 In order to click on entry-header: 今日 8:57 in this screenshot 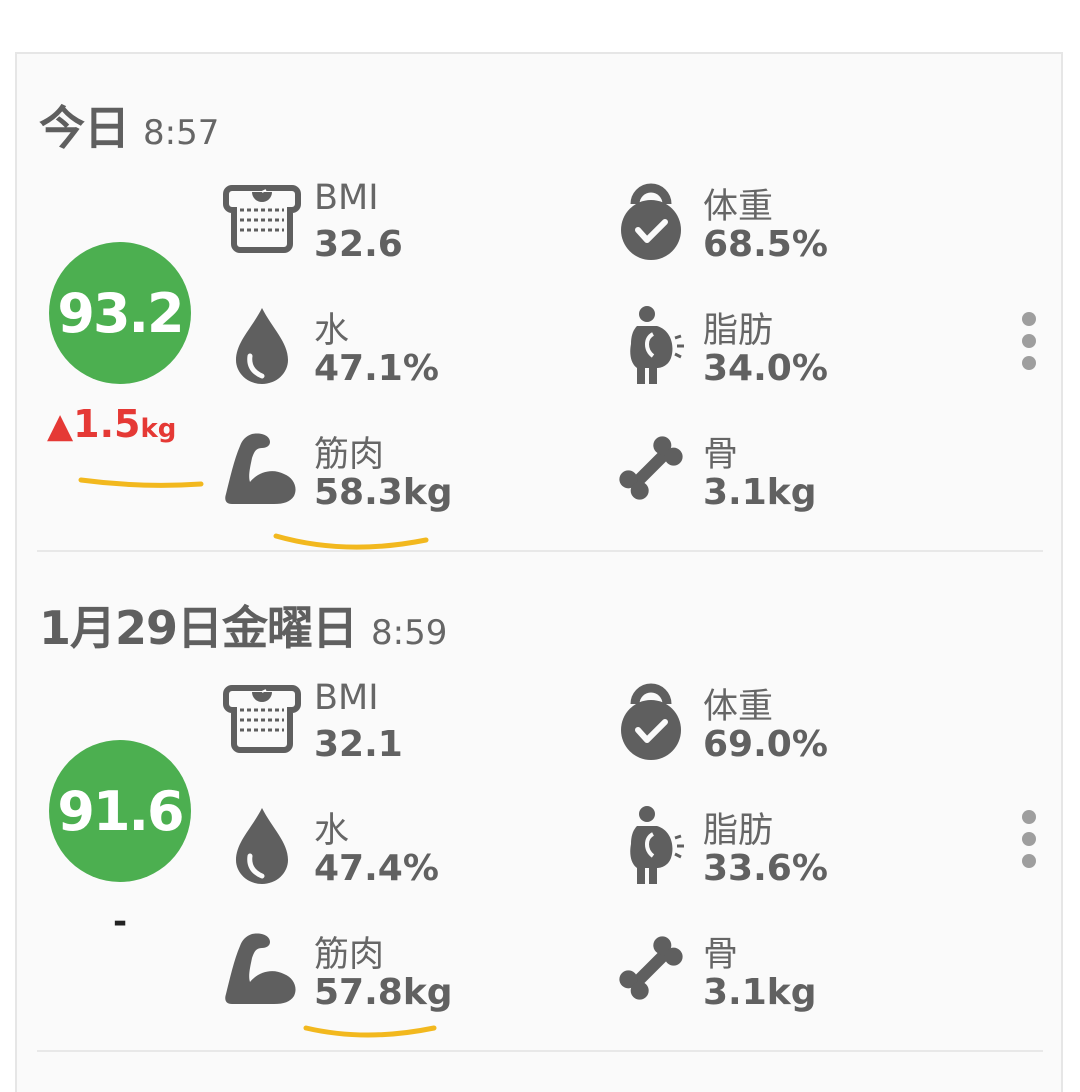, I will do `click(129, 125)`.